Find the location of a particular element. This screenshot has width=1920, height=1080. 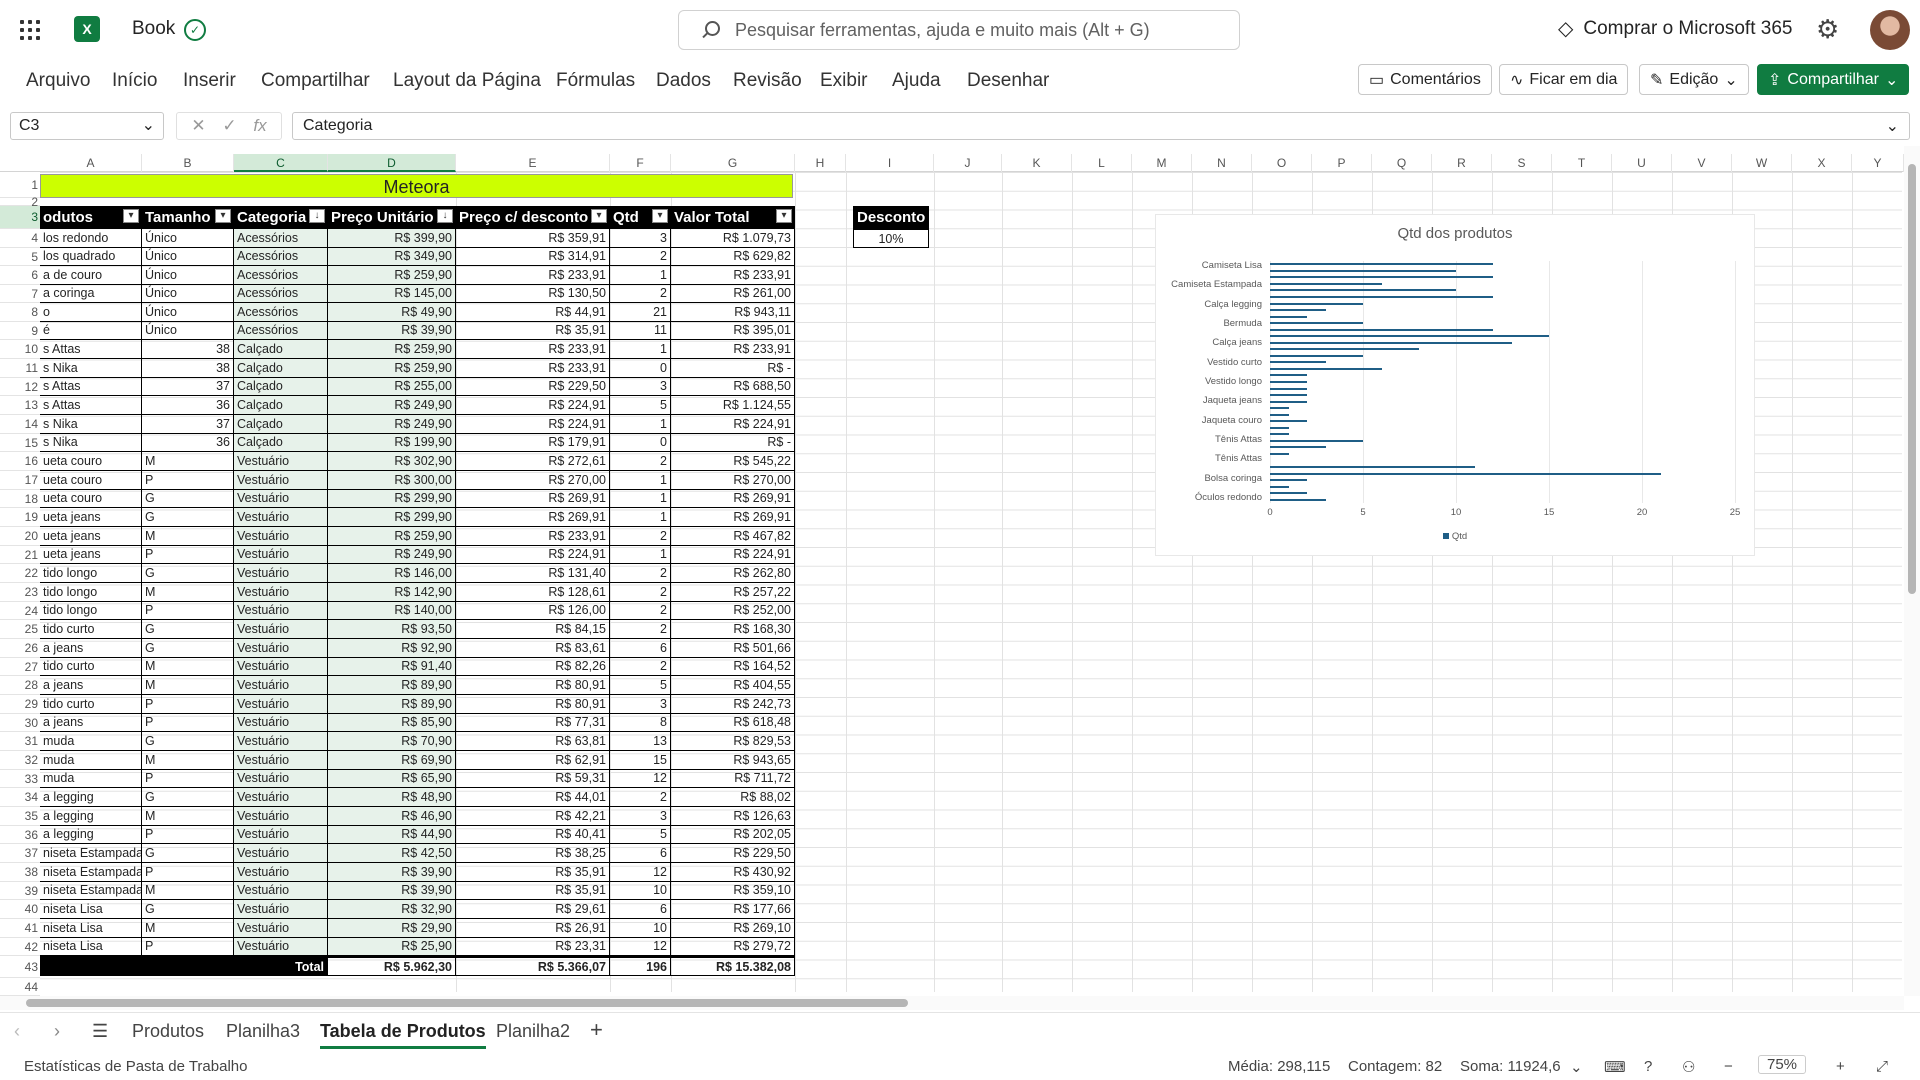

total-cell: R$ 15.382,08 is located at coordinates (733, 966).